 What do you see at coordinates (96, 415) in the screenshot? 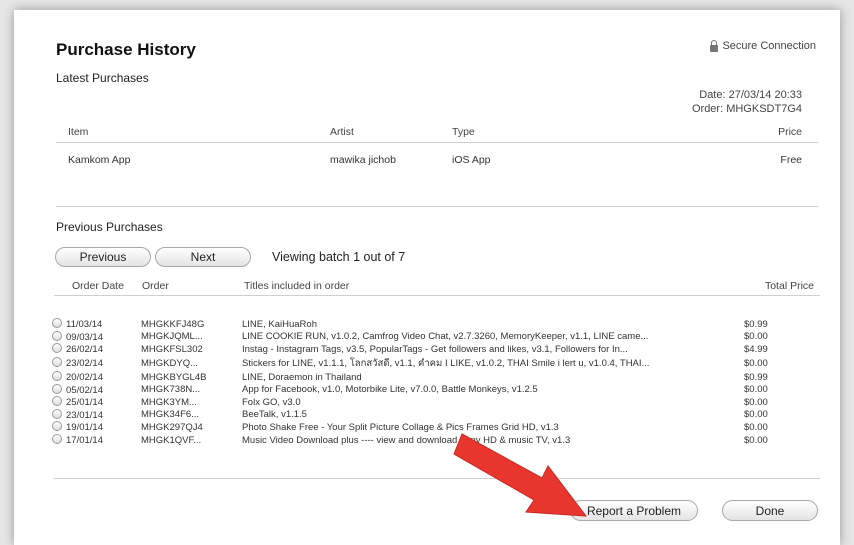
I see `order-date-cell: 23/01/14` at bounding box center [96, 415].